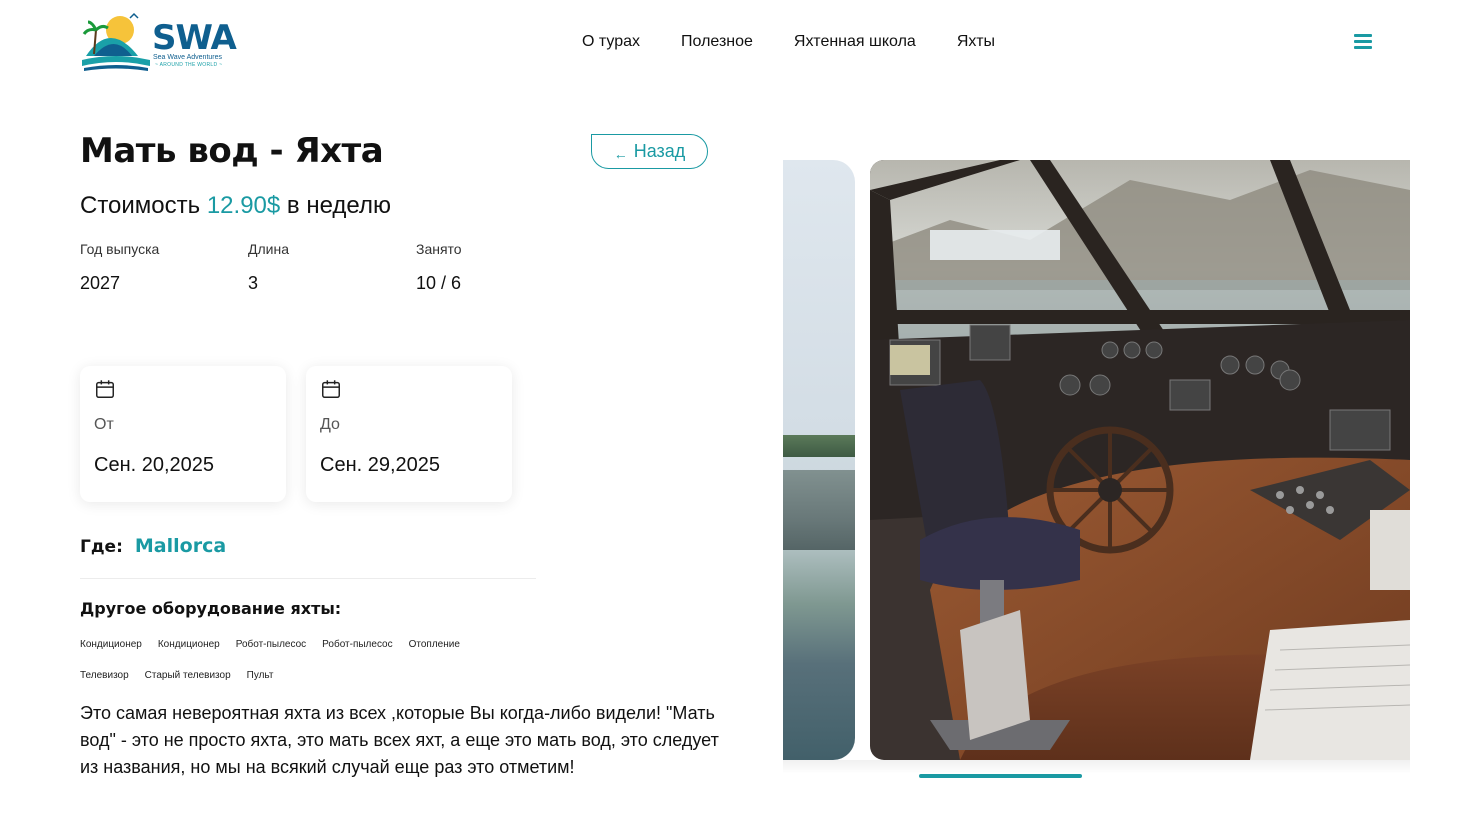  Describe the element at coordinates (154, 465) in the screenshot. I see `date-from-value: Сен. 20,2025` at that location.